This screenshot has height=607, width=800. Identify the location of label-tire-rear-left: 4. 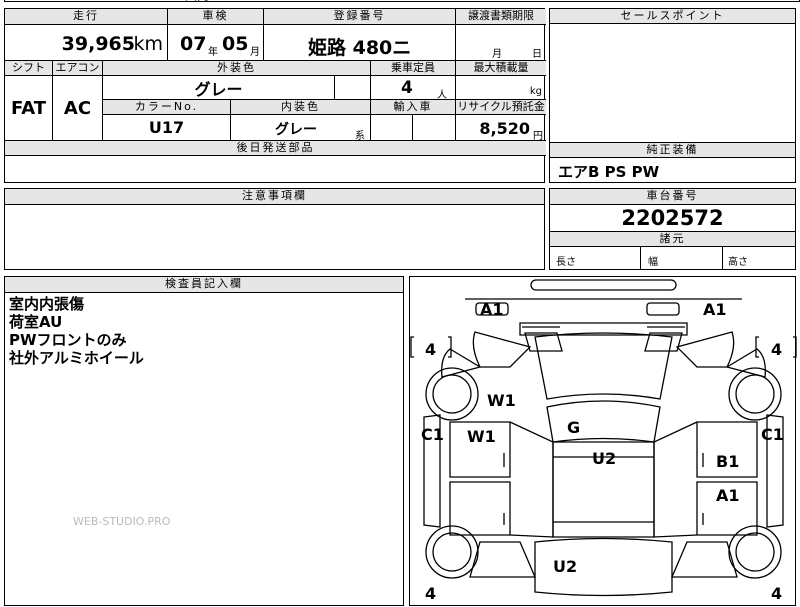
(431, 593).